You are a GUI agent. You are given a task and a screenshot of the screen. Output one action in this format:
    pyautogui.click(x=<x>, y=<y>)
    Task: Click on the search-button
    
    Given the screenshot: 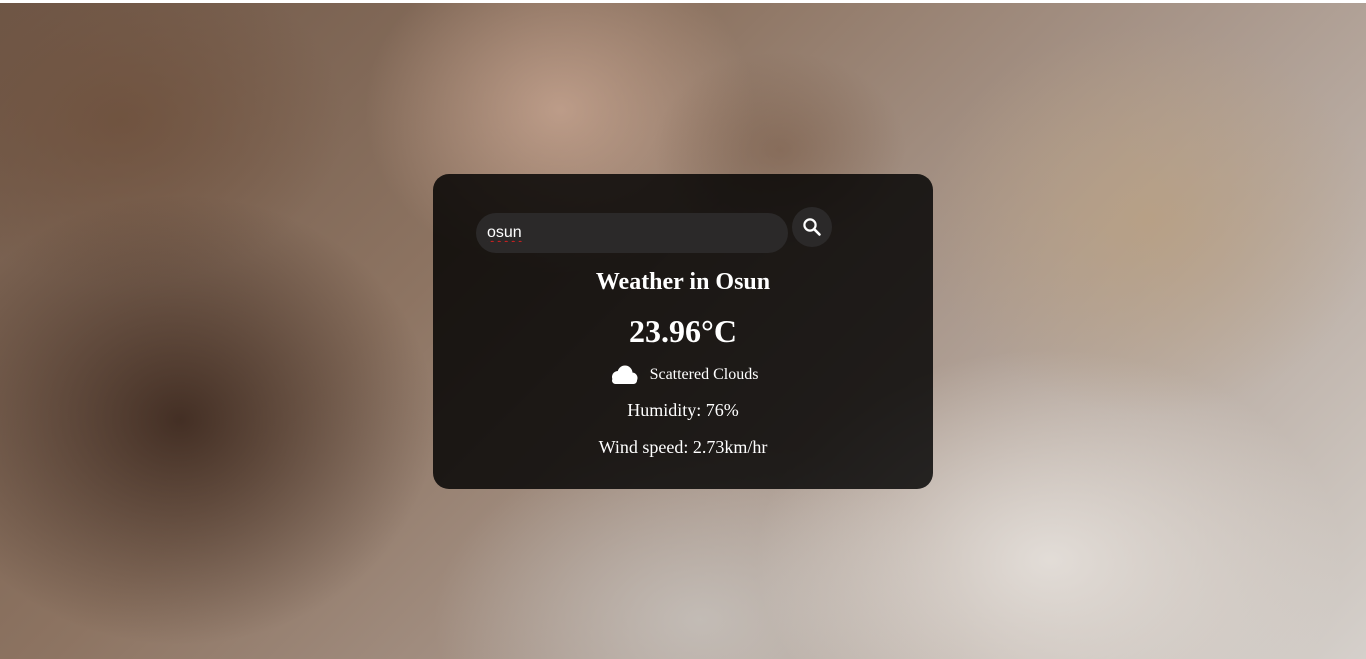 What is the action you would take?
    pyautogui.click(x=812, y=227)
    